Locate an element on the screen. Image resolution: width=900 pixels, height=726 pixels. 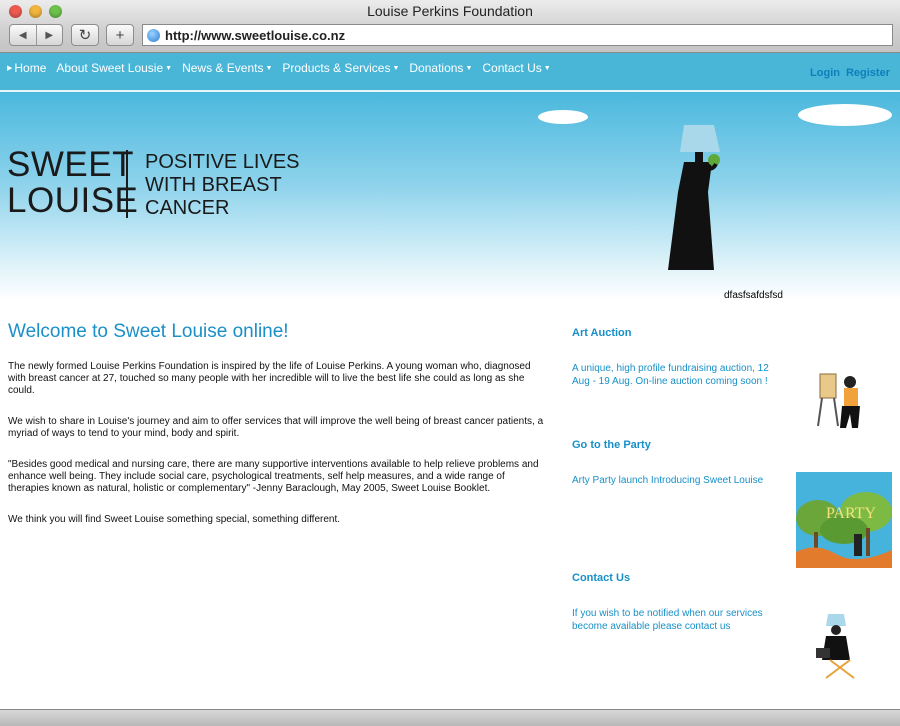
add-bookmark-button: + is located at coordinates (120, 35).